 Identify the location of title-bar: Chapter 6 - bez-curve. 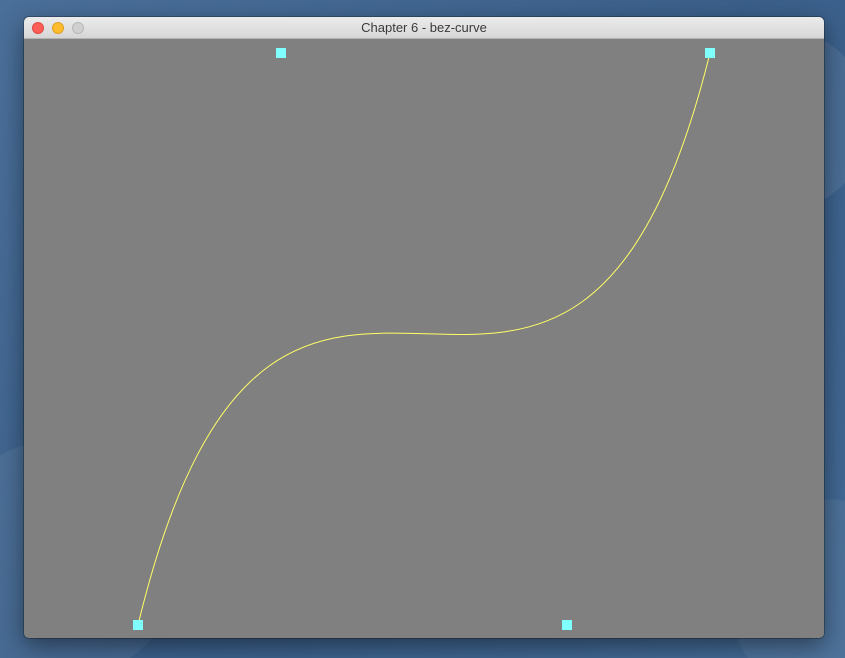
(424, 28).